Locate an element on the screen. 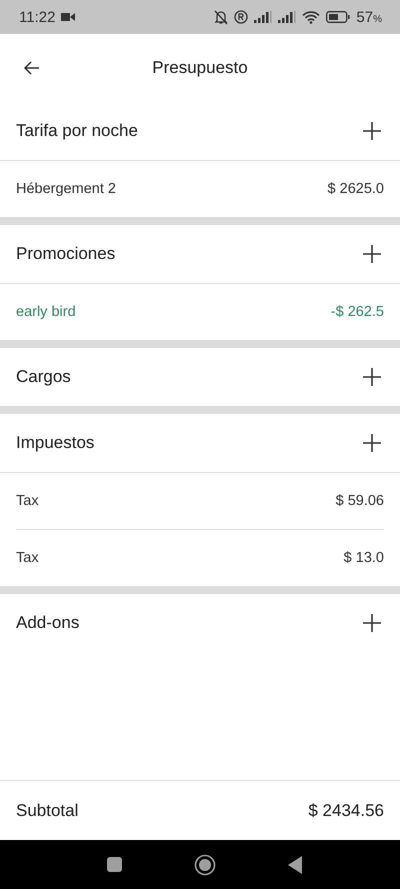  line-item-amount: $ 13.0 is located at coordinates (364, 558).